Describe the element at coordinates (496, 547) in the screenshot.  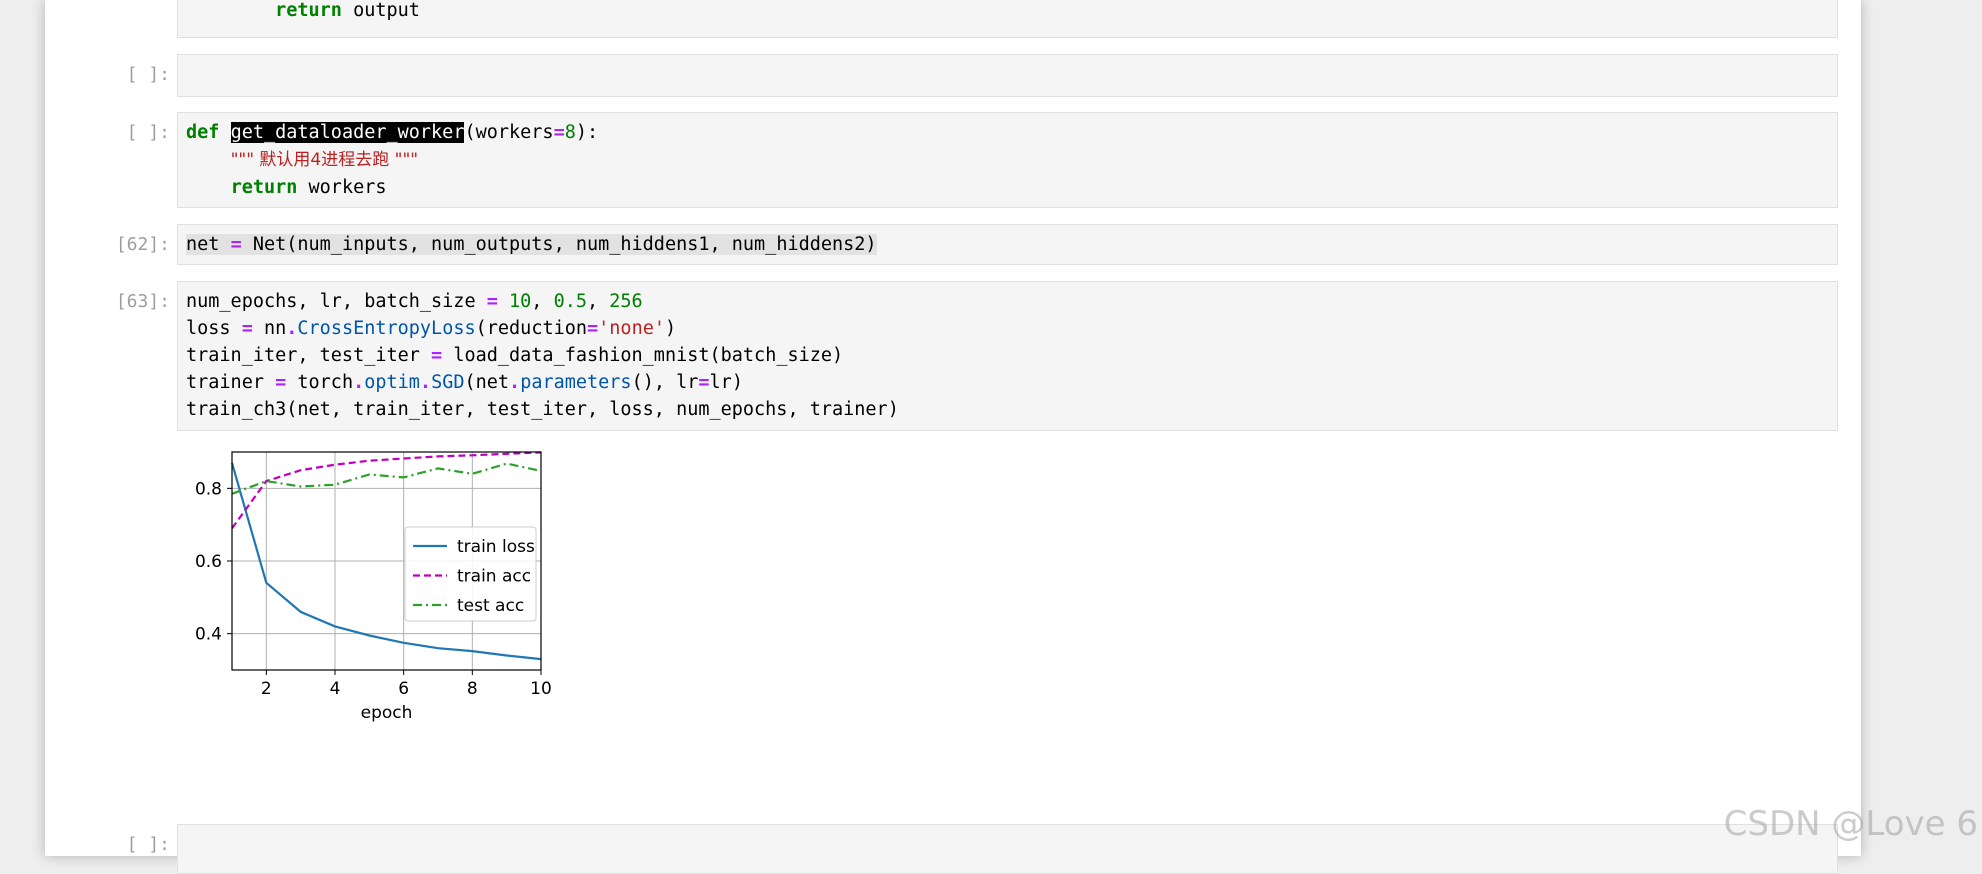
I see `legend-label: train loss` at that location.